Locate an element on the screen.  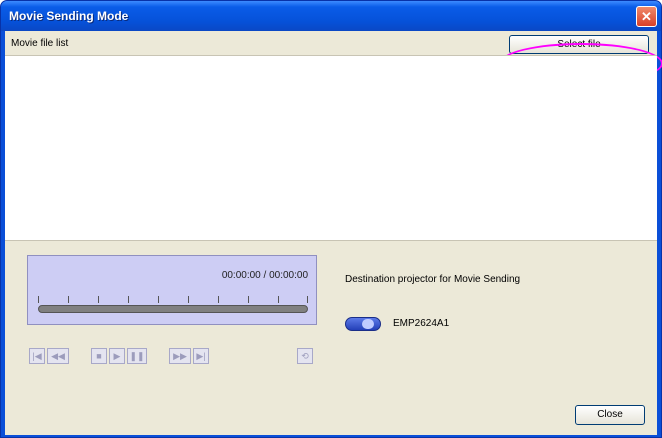
skip-end-icon: ▶| is located at coordinates (201, 356).